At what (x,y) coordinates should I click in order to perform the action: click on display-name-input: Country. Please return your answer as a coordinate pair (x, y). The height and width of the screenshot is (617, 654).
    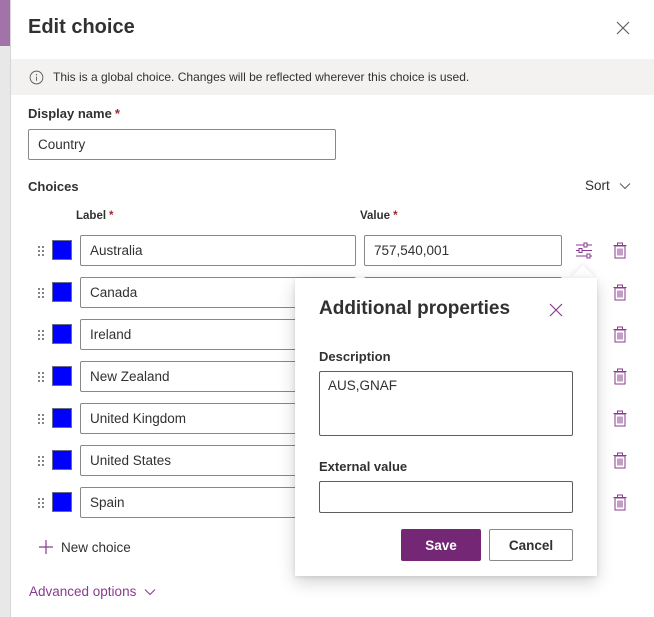
    Looking at the image, I should click on (182, 144).